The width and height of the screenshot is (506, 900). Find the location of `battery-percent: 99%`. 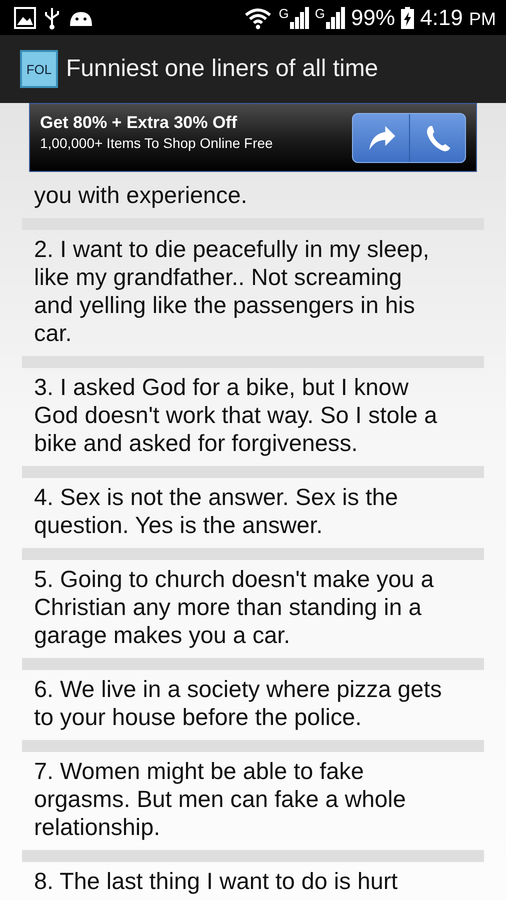

battery-percent: 99% is located at coordinates (373, 17).